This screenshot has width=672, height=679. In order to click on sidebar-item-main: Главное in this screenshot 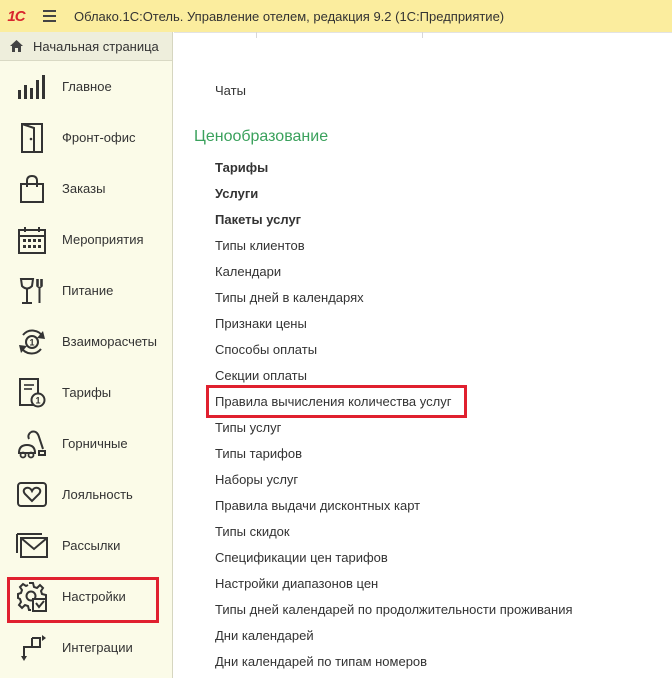, I will do `click(86, 86)`.